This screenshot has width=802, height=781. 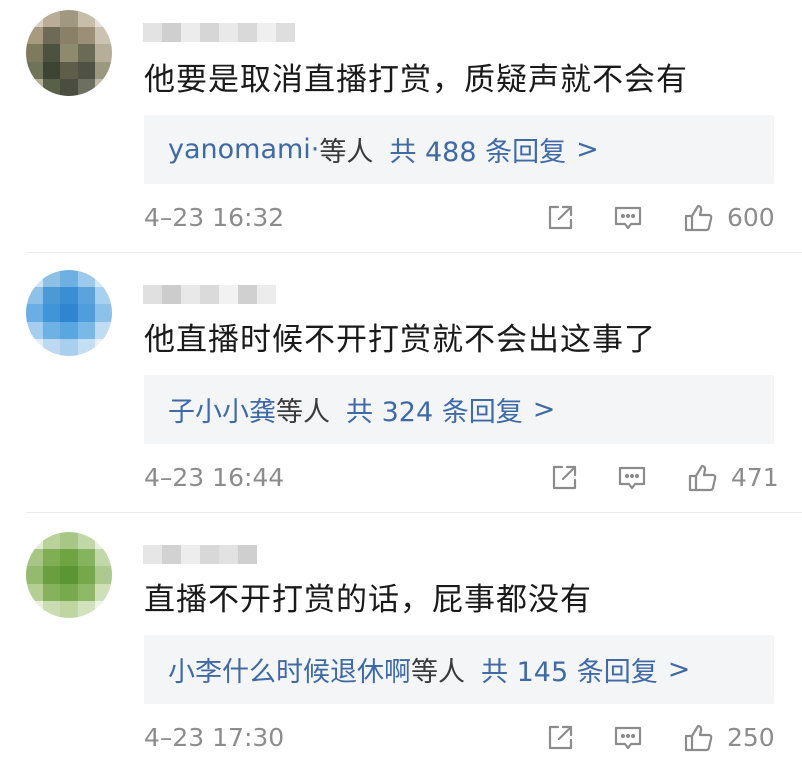 I want to click on replies-summary: 子小小龚 等人共 324 条回复 >, so click(x=459, y=409).